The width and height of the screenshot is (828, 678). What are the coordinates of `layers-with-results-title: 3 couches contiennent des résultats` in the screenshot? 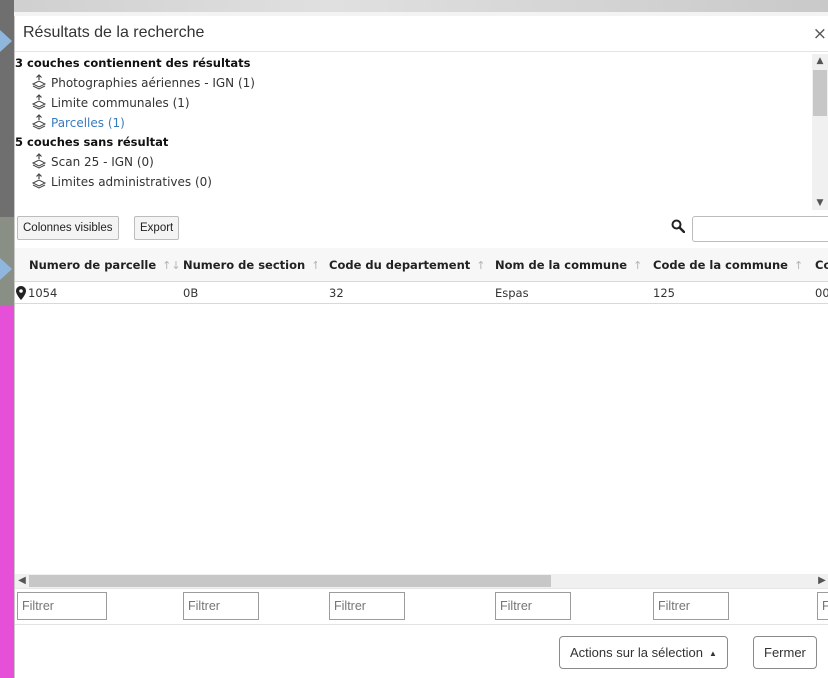 It's located at (133, 63).